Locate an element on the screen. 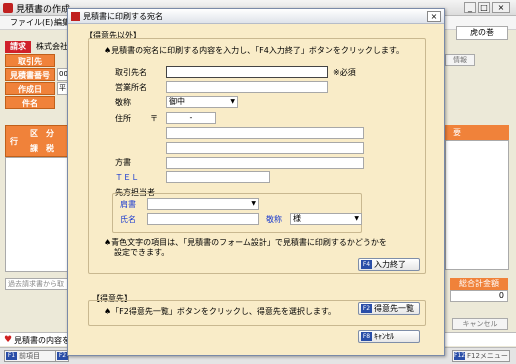  close-window-icon: × is located at coordinates (501, 7).